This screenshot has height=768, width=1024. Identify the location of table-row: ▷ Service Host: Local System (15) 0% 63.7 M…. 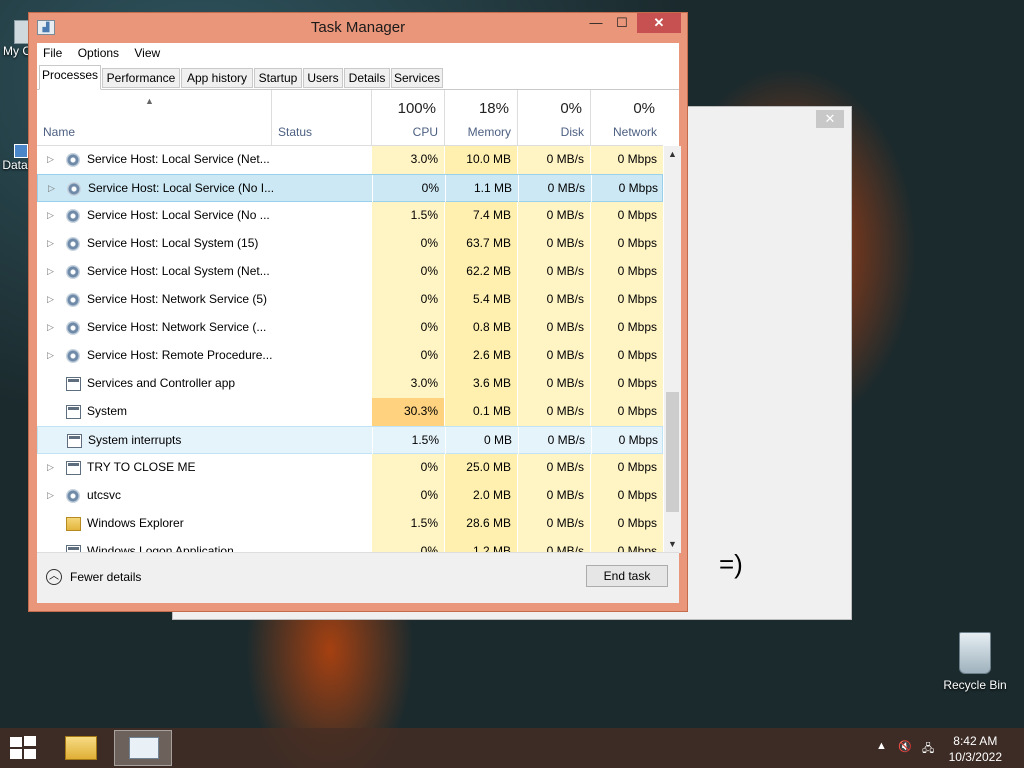
(350, 244).